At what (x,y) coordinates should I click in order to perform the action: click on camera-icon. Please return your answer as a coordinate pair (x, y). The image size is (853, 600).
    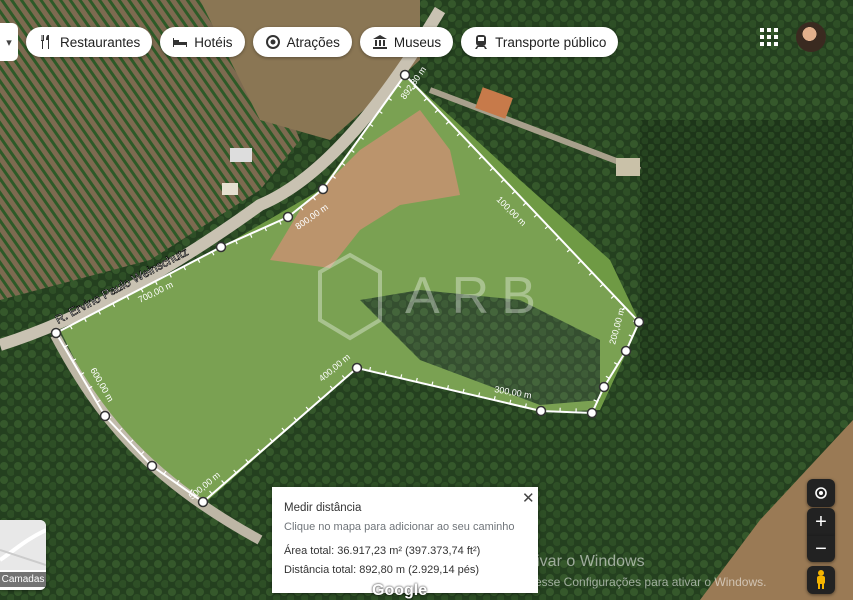
    Looking at the image, I should click on (272, 42).